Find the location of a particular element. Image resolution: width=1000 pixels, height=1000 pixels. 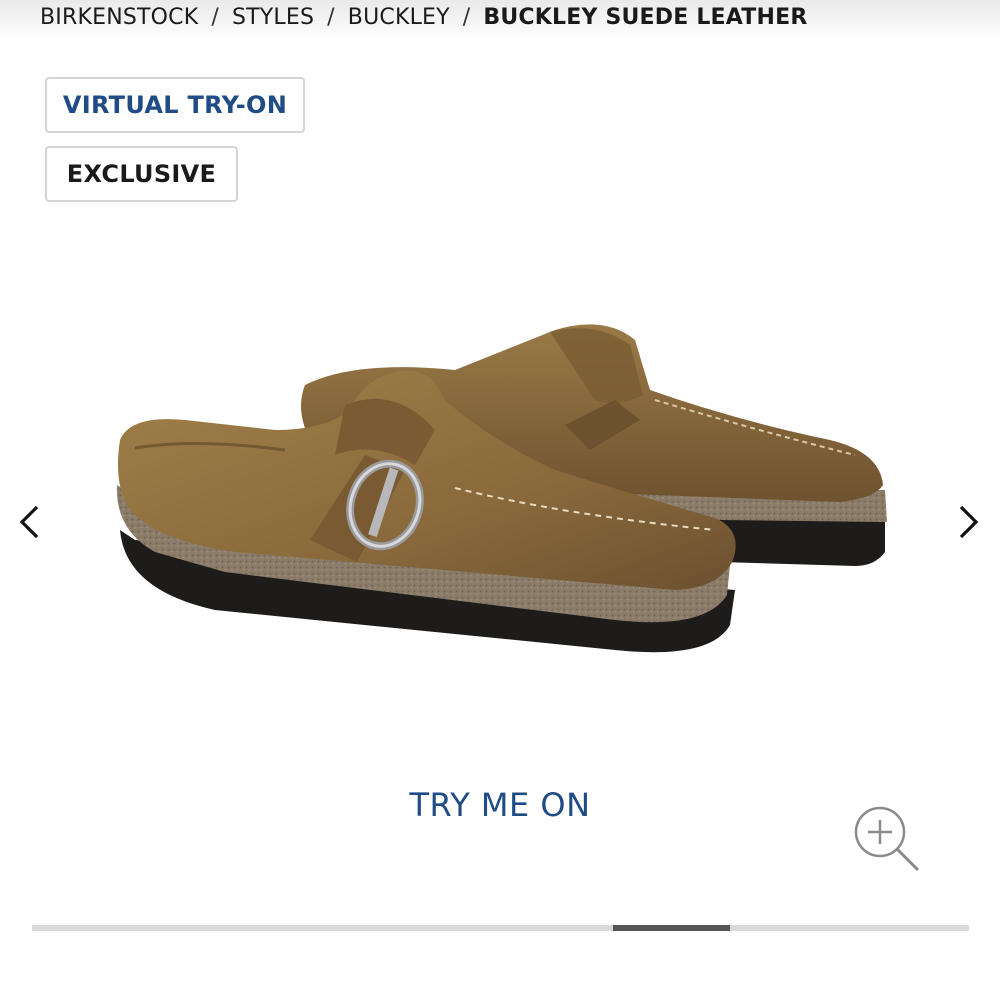

chevron-left-icon is located at coordinates (29, 522).